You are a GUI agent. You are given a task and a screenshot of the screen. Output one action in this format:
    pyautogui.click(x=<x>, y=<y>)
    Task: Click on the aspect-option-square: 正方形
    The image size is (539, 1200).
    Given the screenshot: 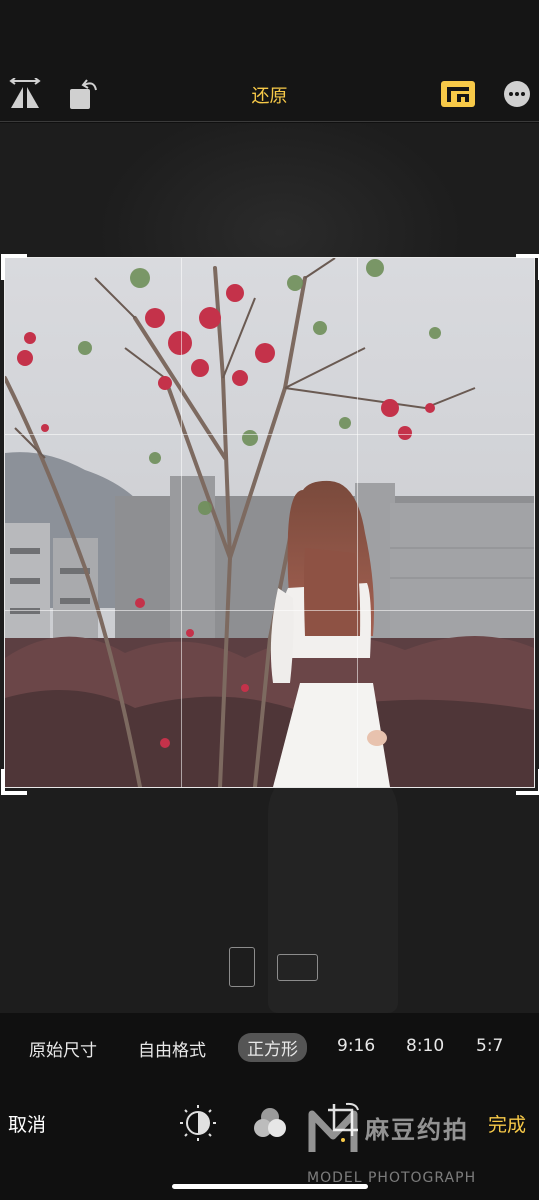 What is the action you would take?
    pyautogui.click(x=272, y=1047)
    